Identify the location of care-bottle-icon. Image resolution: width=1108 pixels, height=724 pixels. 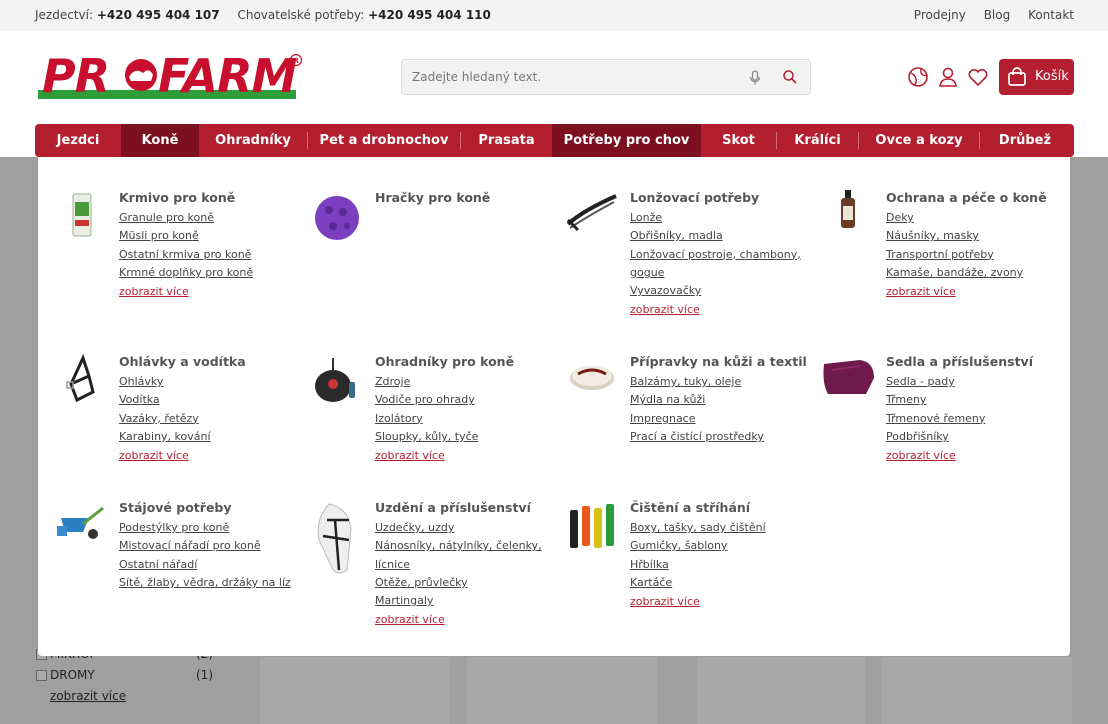
(848, 218).